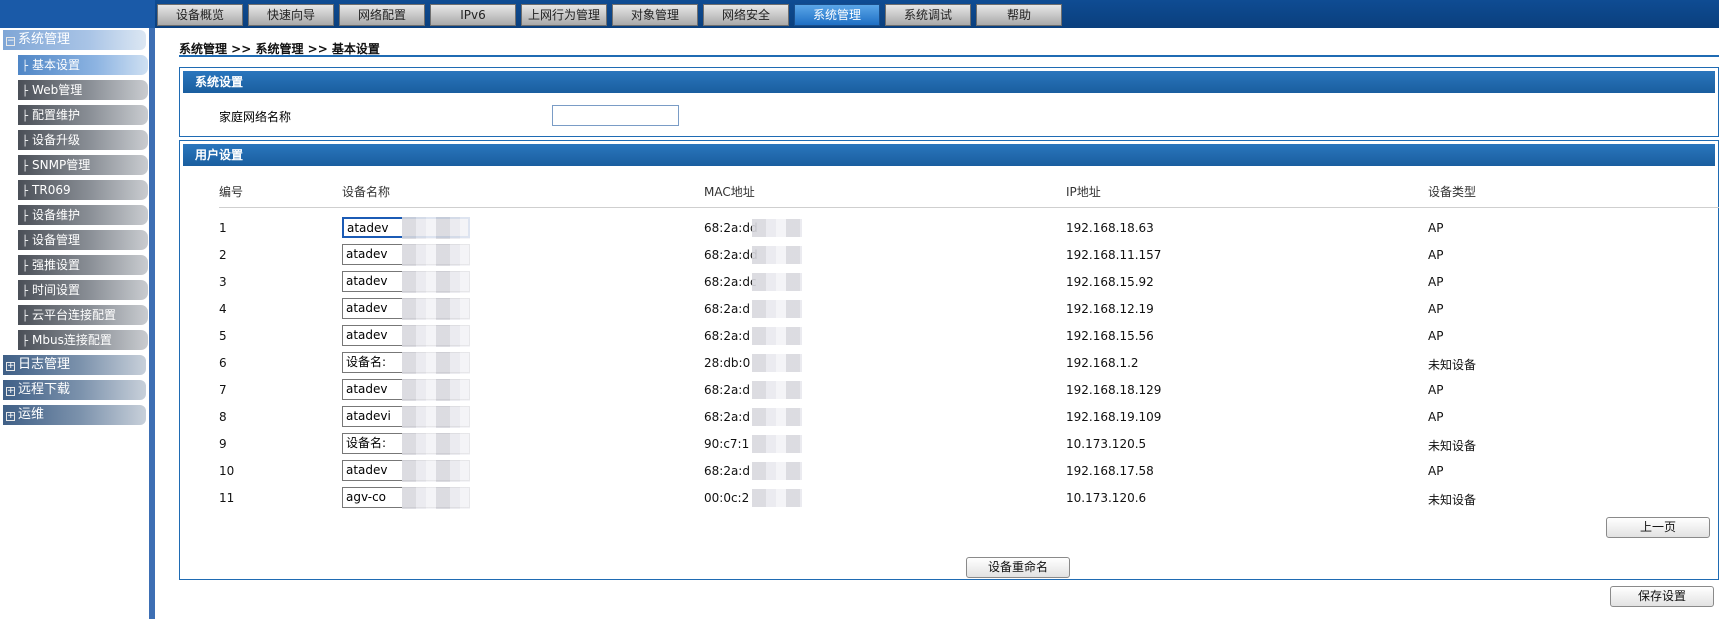 This screenshot has height=619, width=1719. I want to click on sidebar-group-label: 远程下载, so click(44, 389).